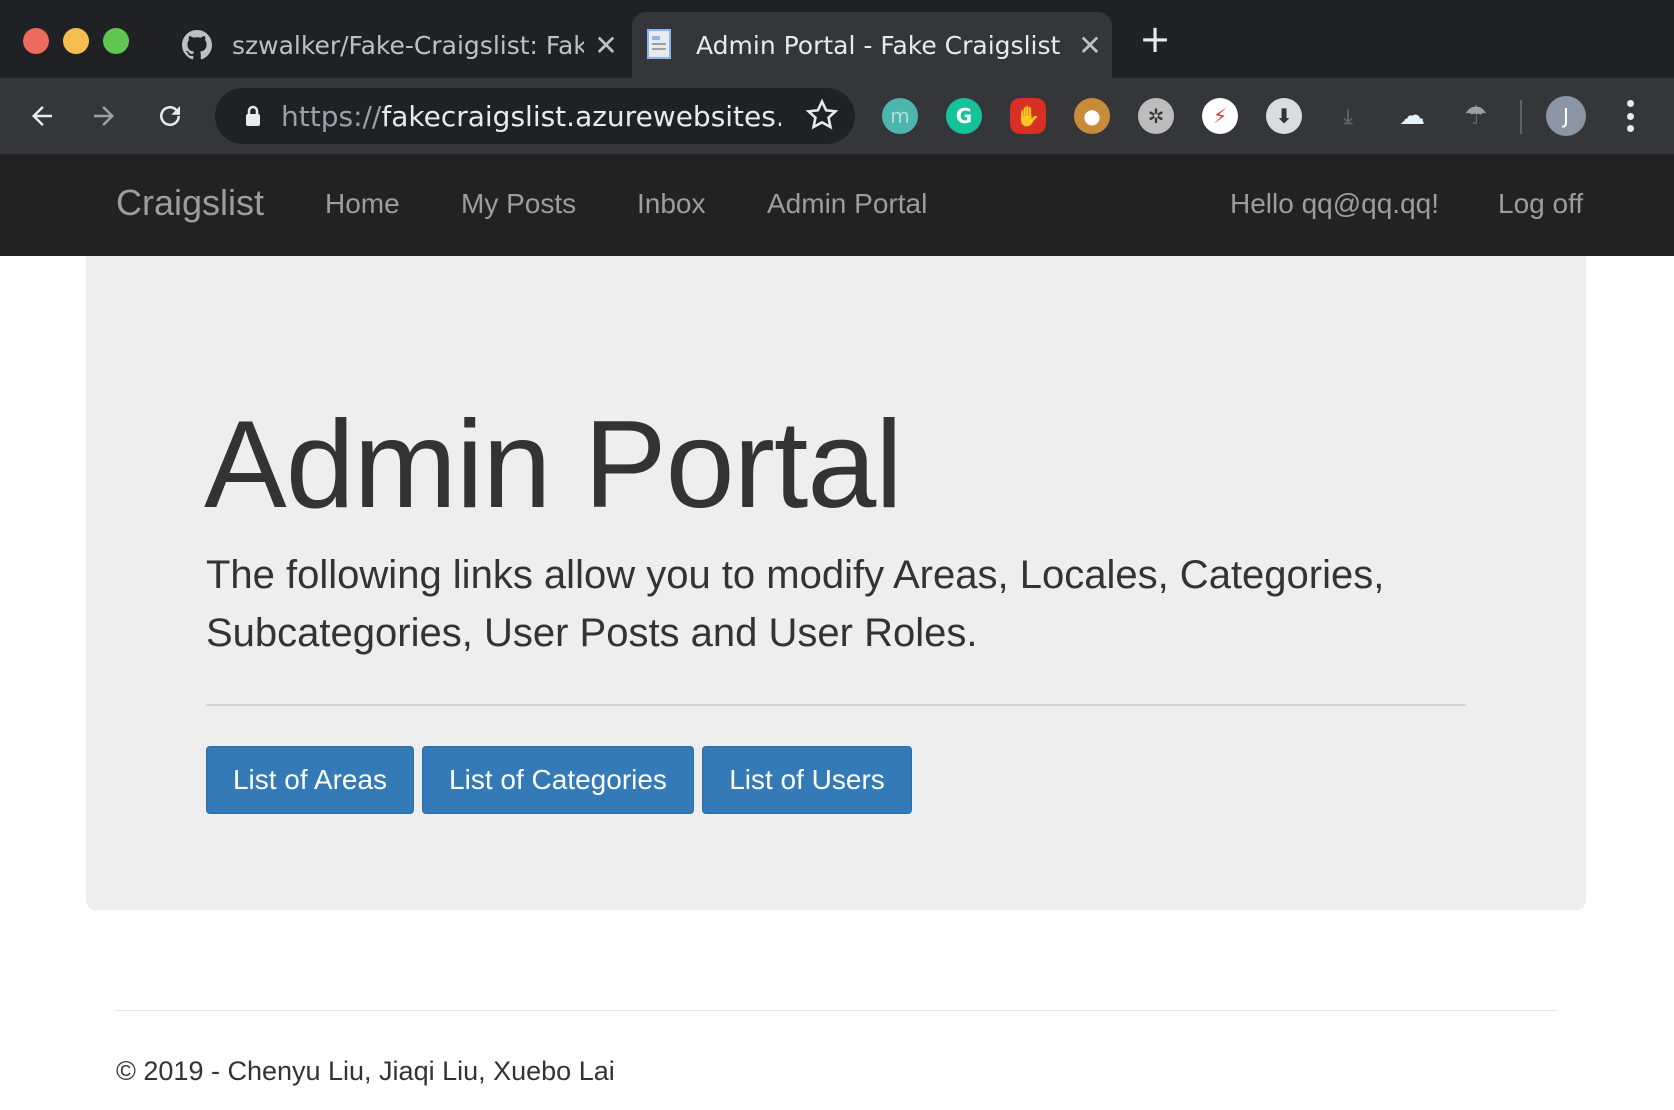  Describe the element at coordinates (553, 465) in the screenshot. I see `page-title: Admin Portal` at that location.